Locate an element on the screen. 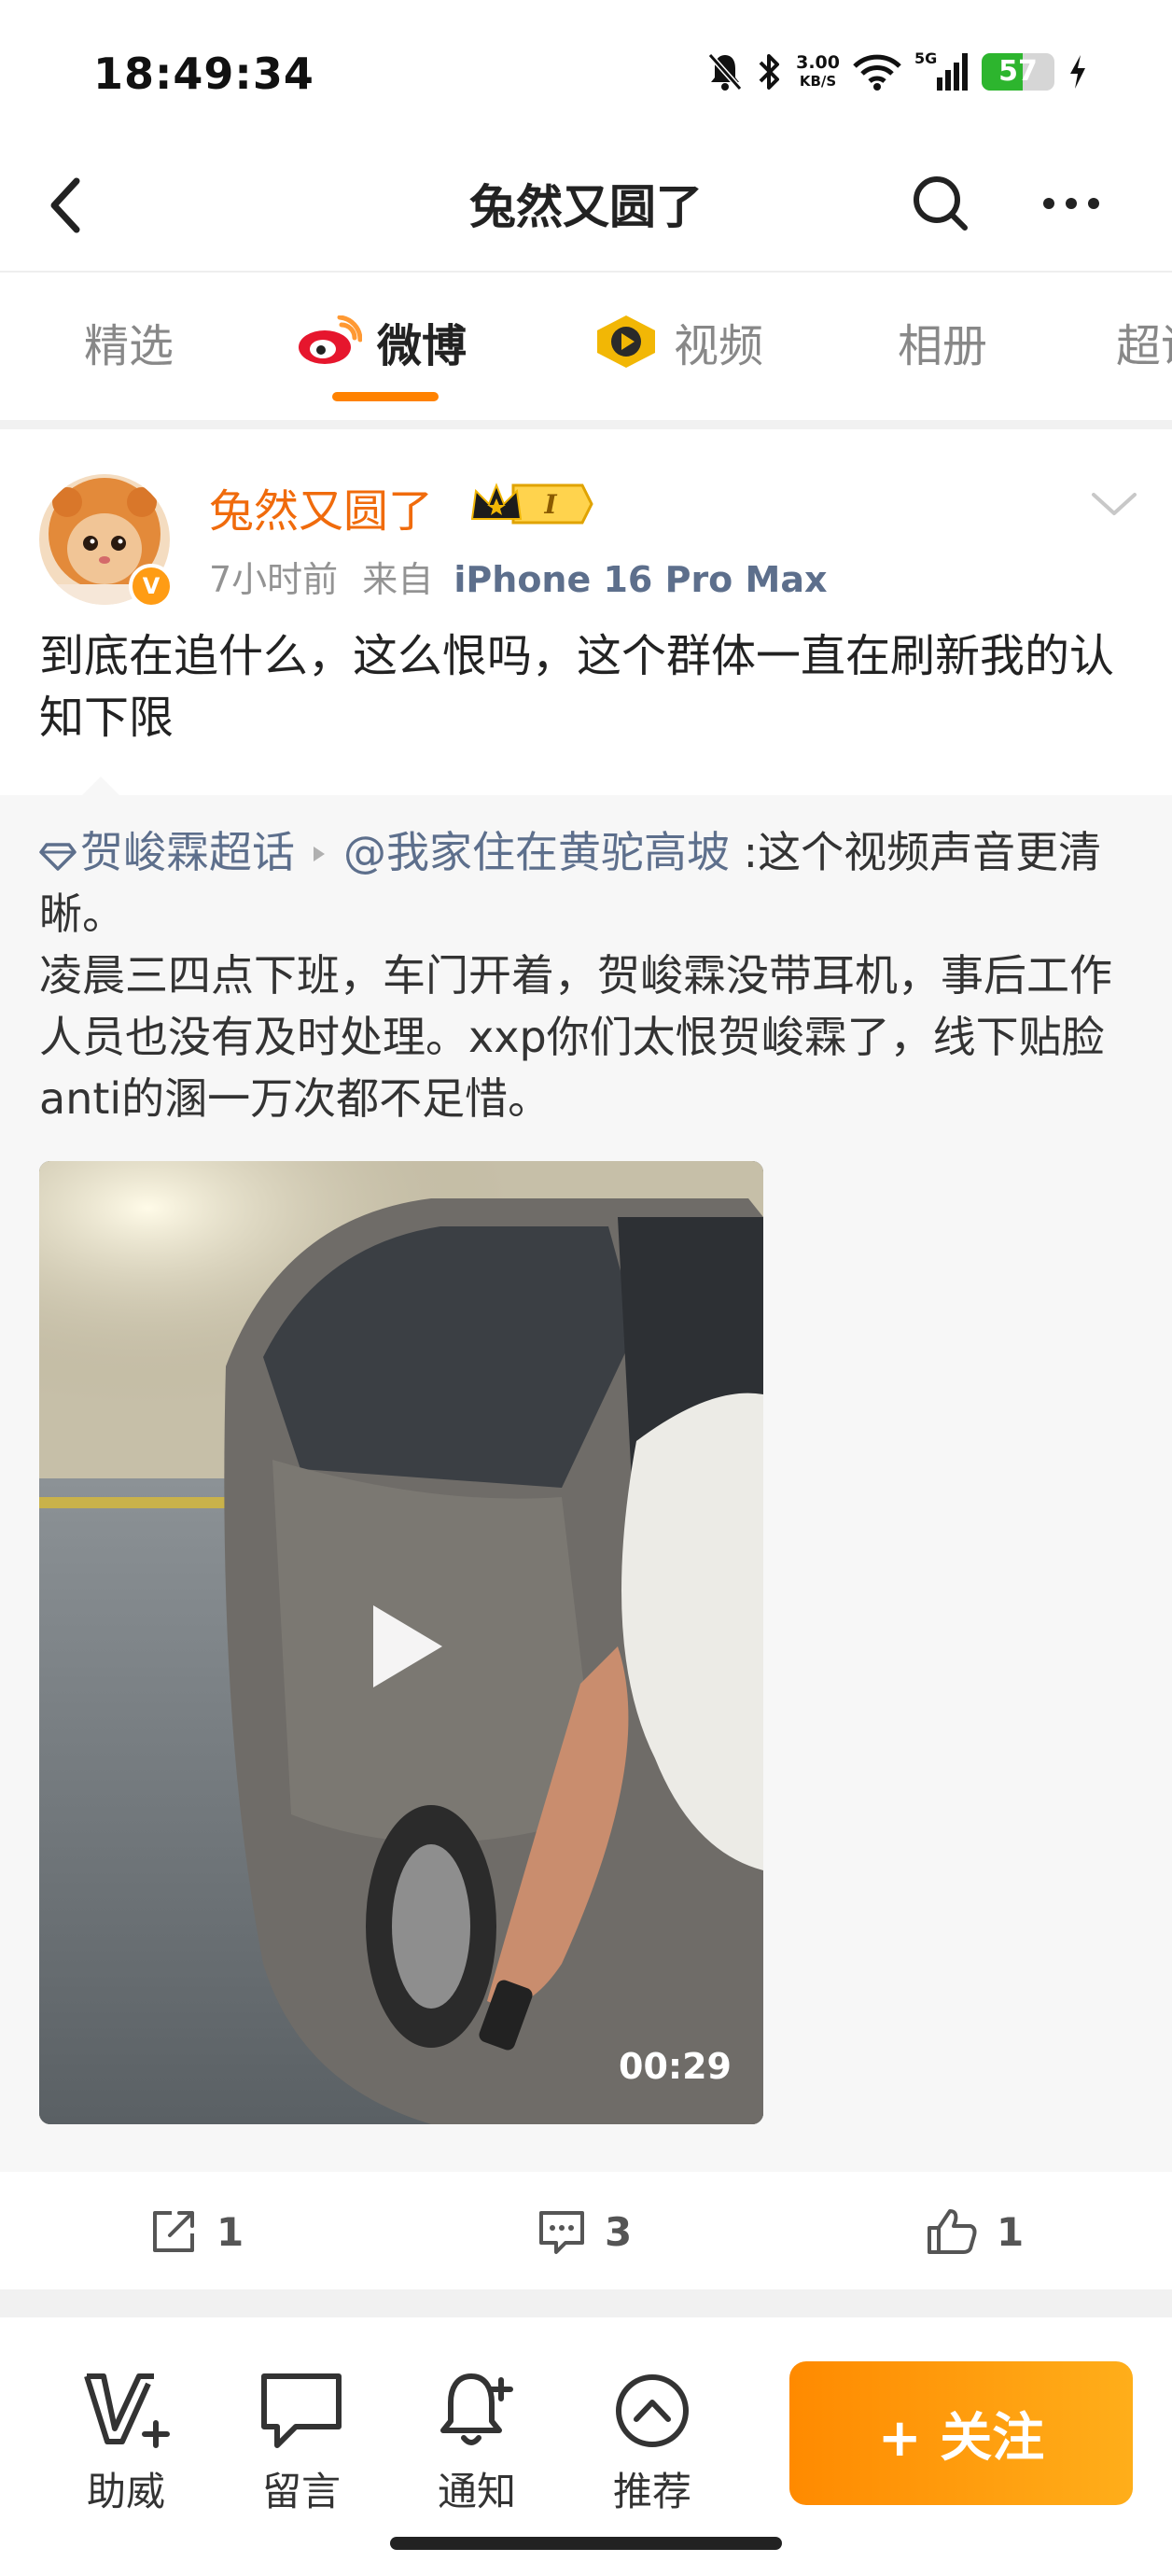 Image resolution: width=1172 pixels, height=2576 pixels. vip-level: I is located at coordinates (550, 504).